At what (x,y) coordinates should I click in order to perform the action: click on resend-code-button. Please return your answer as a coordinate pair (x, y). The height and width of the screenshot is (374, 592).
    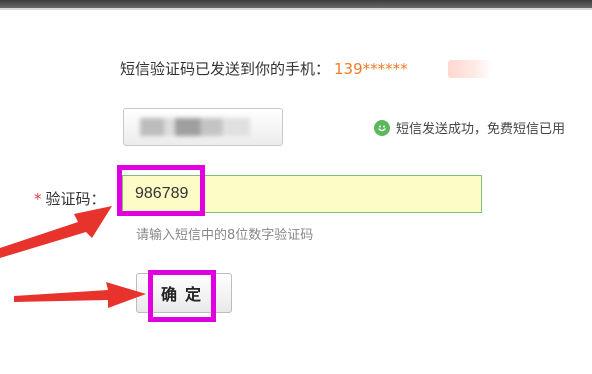
    Looking at the image, I should click on (203, 127).